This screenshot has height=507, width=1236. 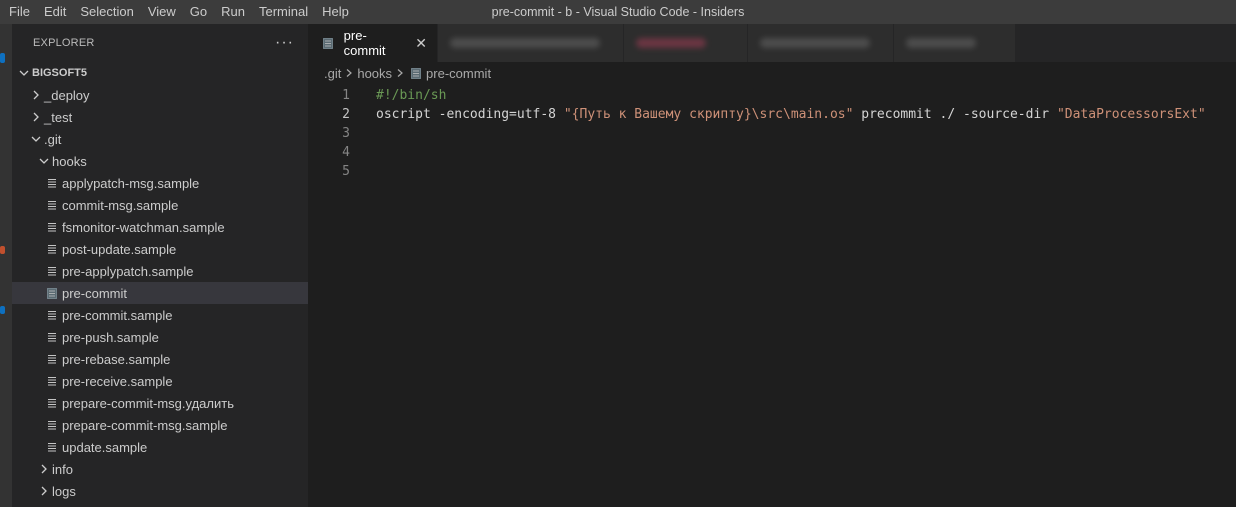 I want to click on tree-root-bigsoft5: BIGSOFT5, so click(x=160, y=73).